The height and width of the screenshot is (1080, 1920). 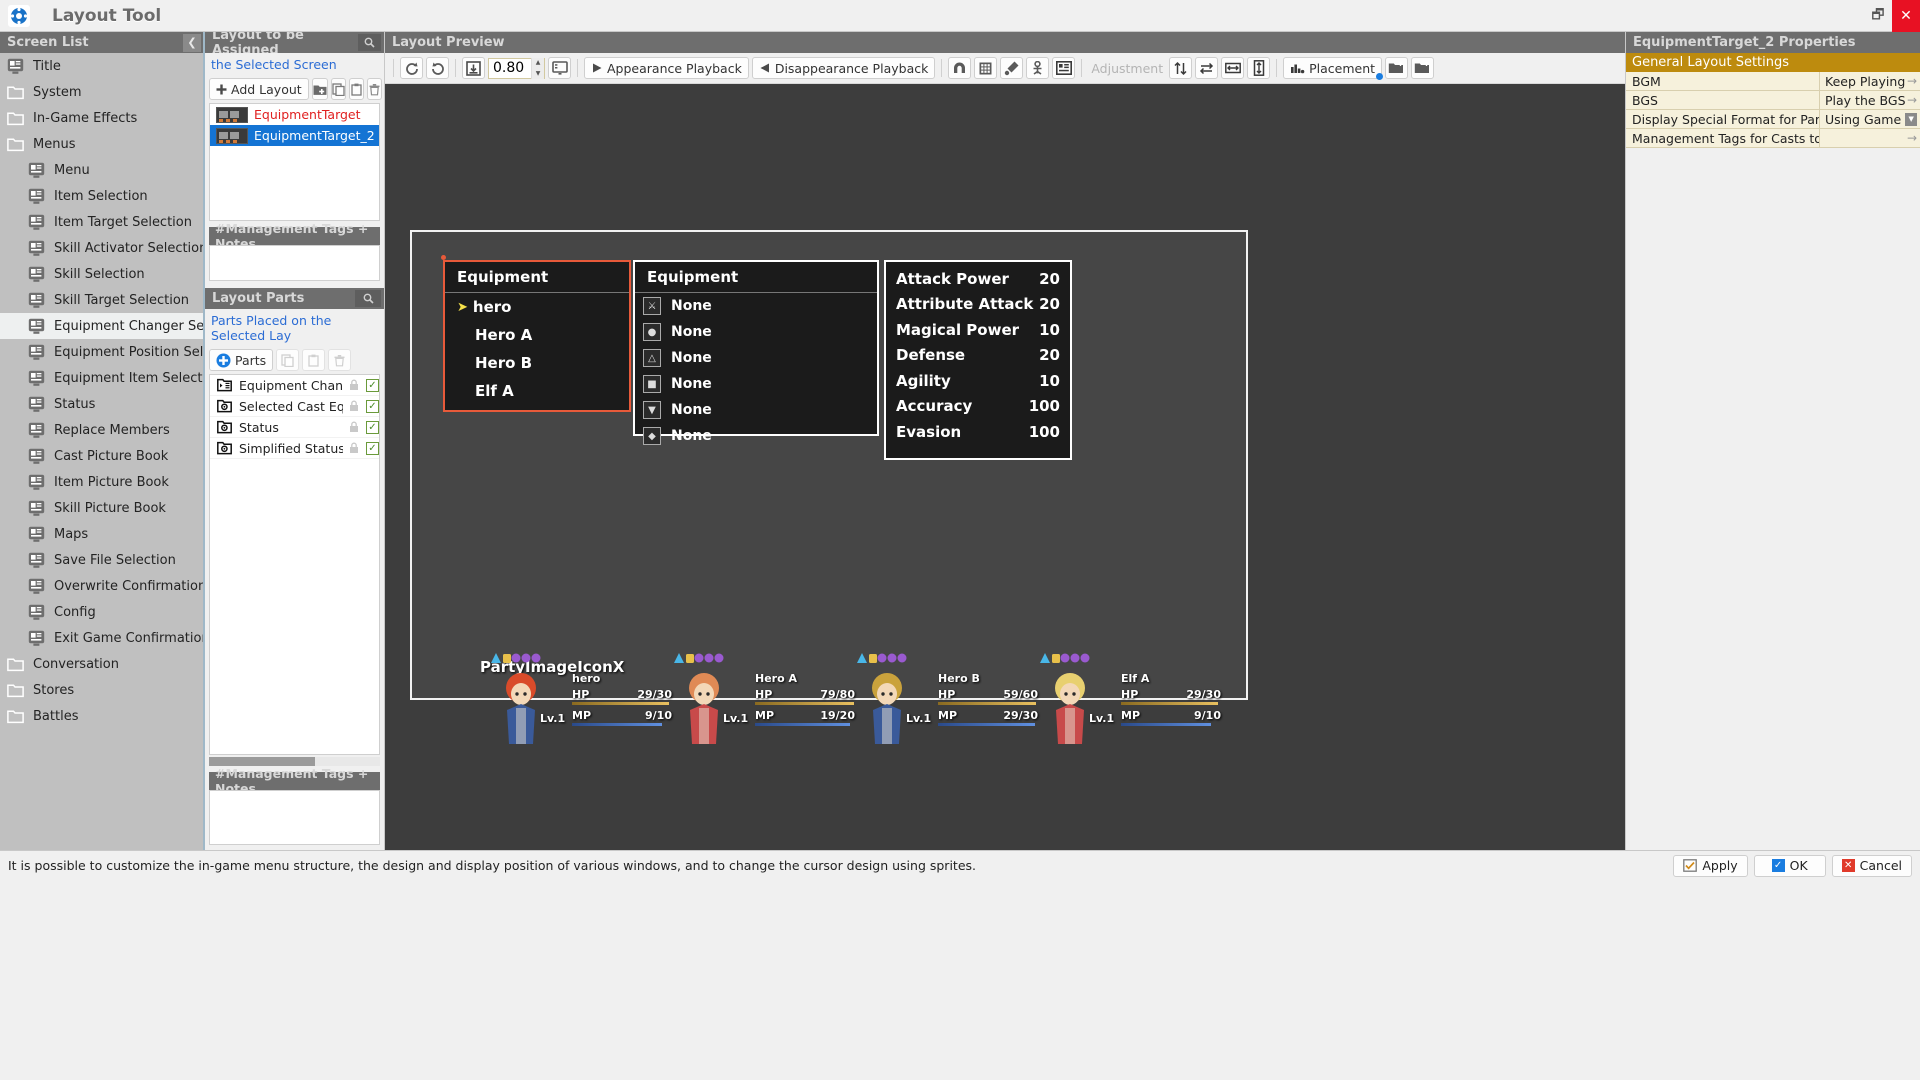 I want to click on selection-handle, so click(x=443, y=257).